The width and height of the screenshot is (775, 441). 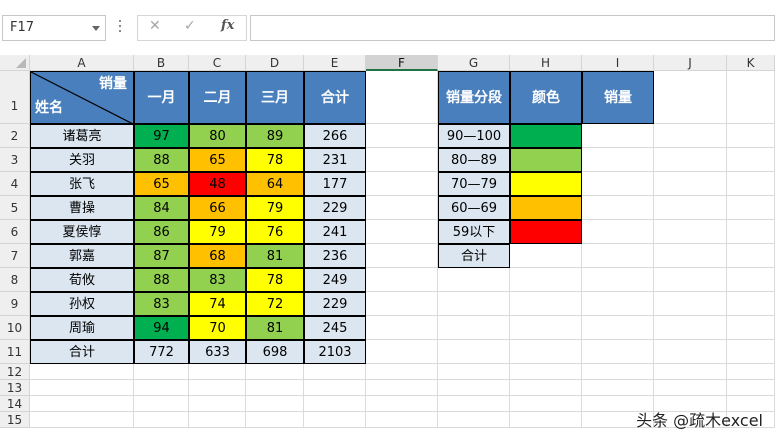 What do you see at coordinates (335, 160) in the screenshot?
I see `total-cell: 231` at bounding box center [335, 160].